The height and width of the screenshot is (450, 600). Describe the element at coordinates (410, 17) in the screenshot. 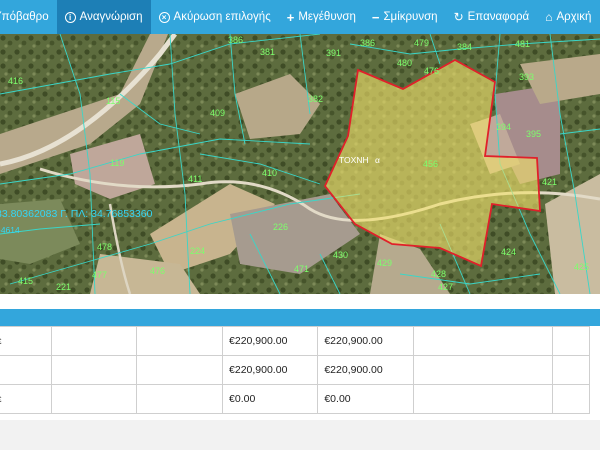

I see `toolbar-label: Σμίκρυνση` at that location.